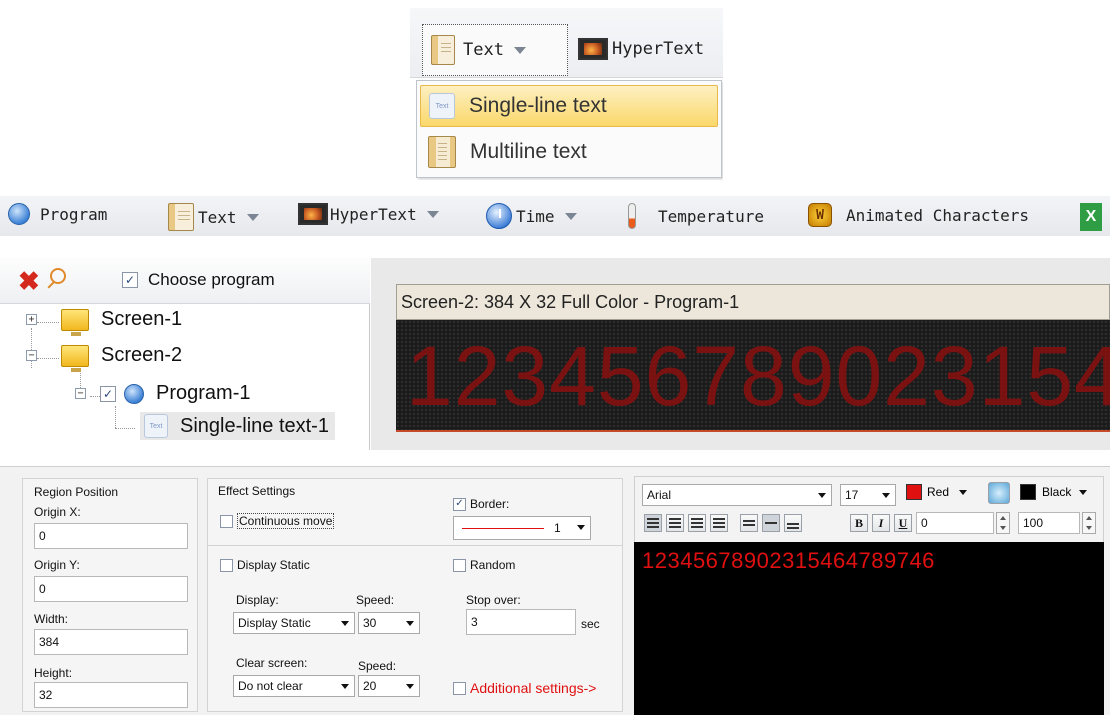 This screenshot has width=1110, height=715. Describe the element at coordinates (711, 216) in the screenshot. I see `toolbar-temperature-label: Temperature` at that location.